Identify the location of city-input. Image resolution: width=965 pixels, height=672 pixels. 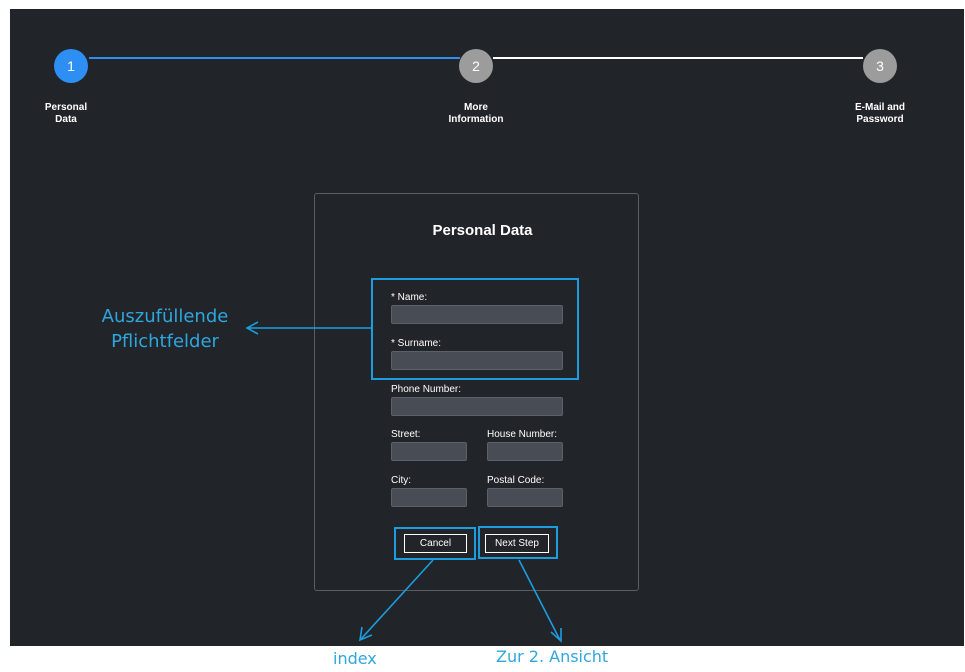
(429, 497).